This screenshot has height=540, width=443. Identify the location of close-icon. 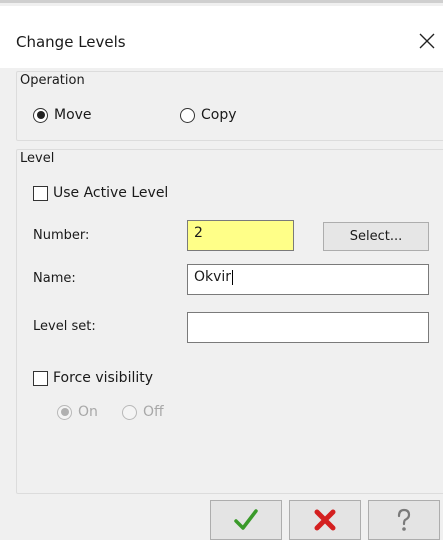
(427, 41).